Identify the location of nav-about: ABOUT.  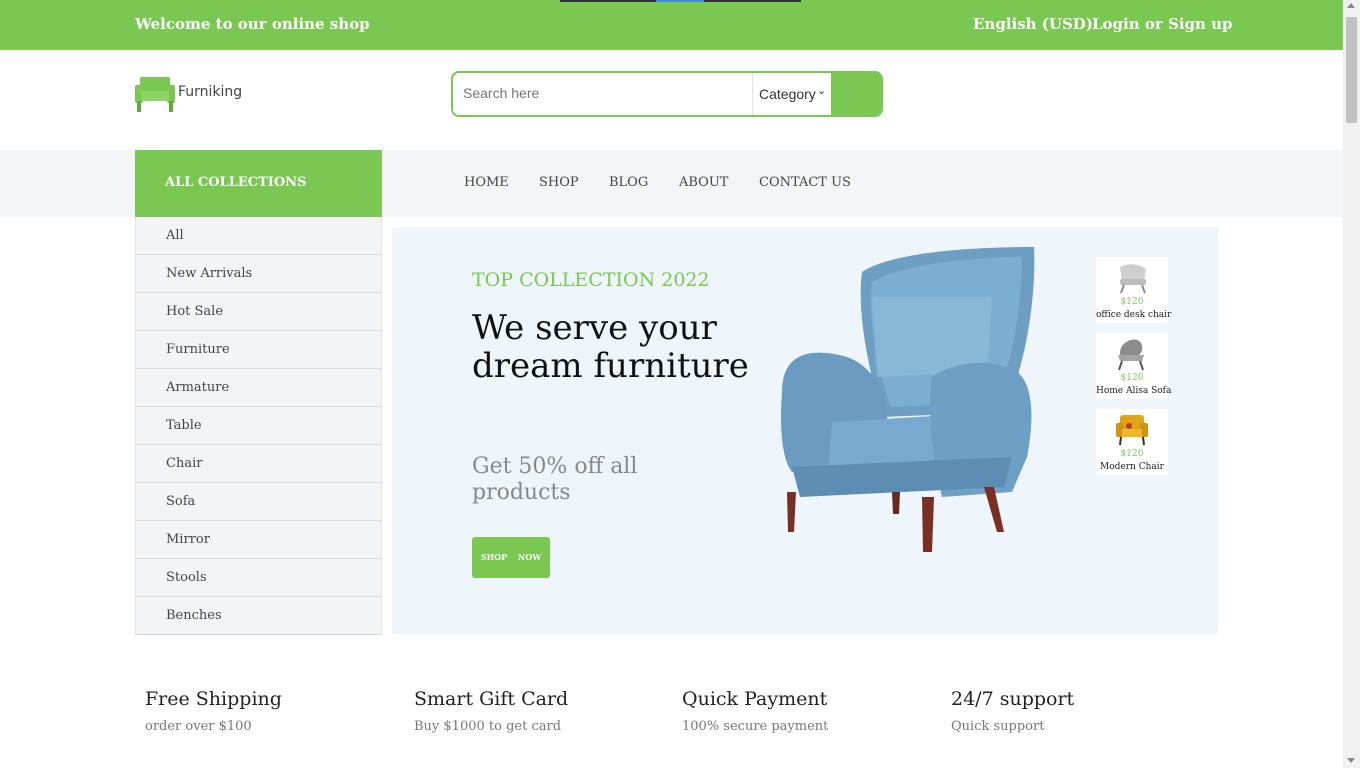
(703, 182).